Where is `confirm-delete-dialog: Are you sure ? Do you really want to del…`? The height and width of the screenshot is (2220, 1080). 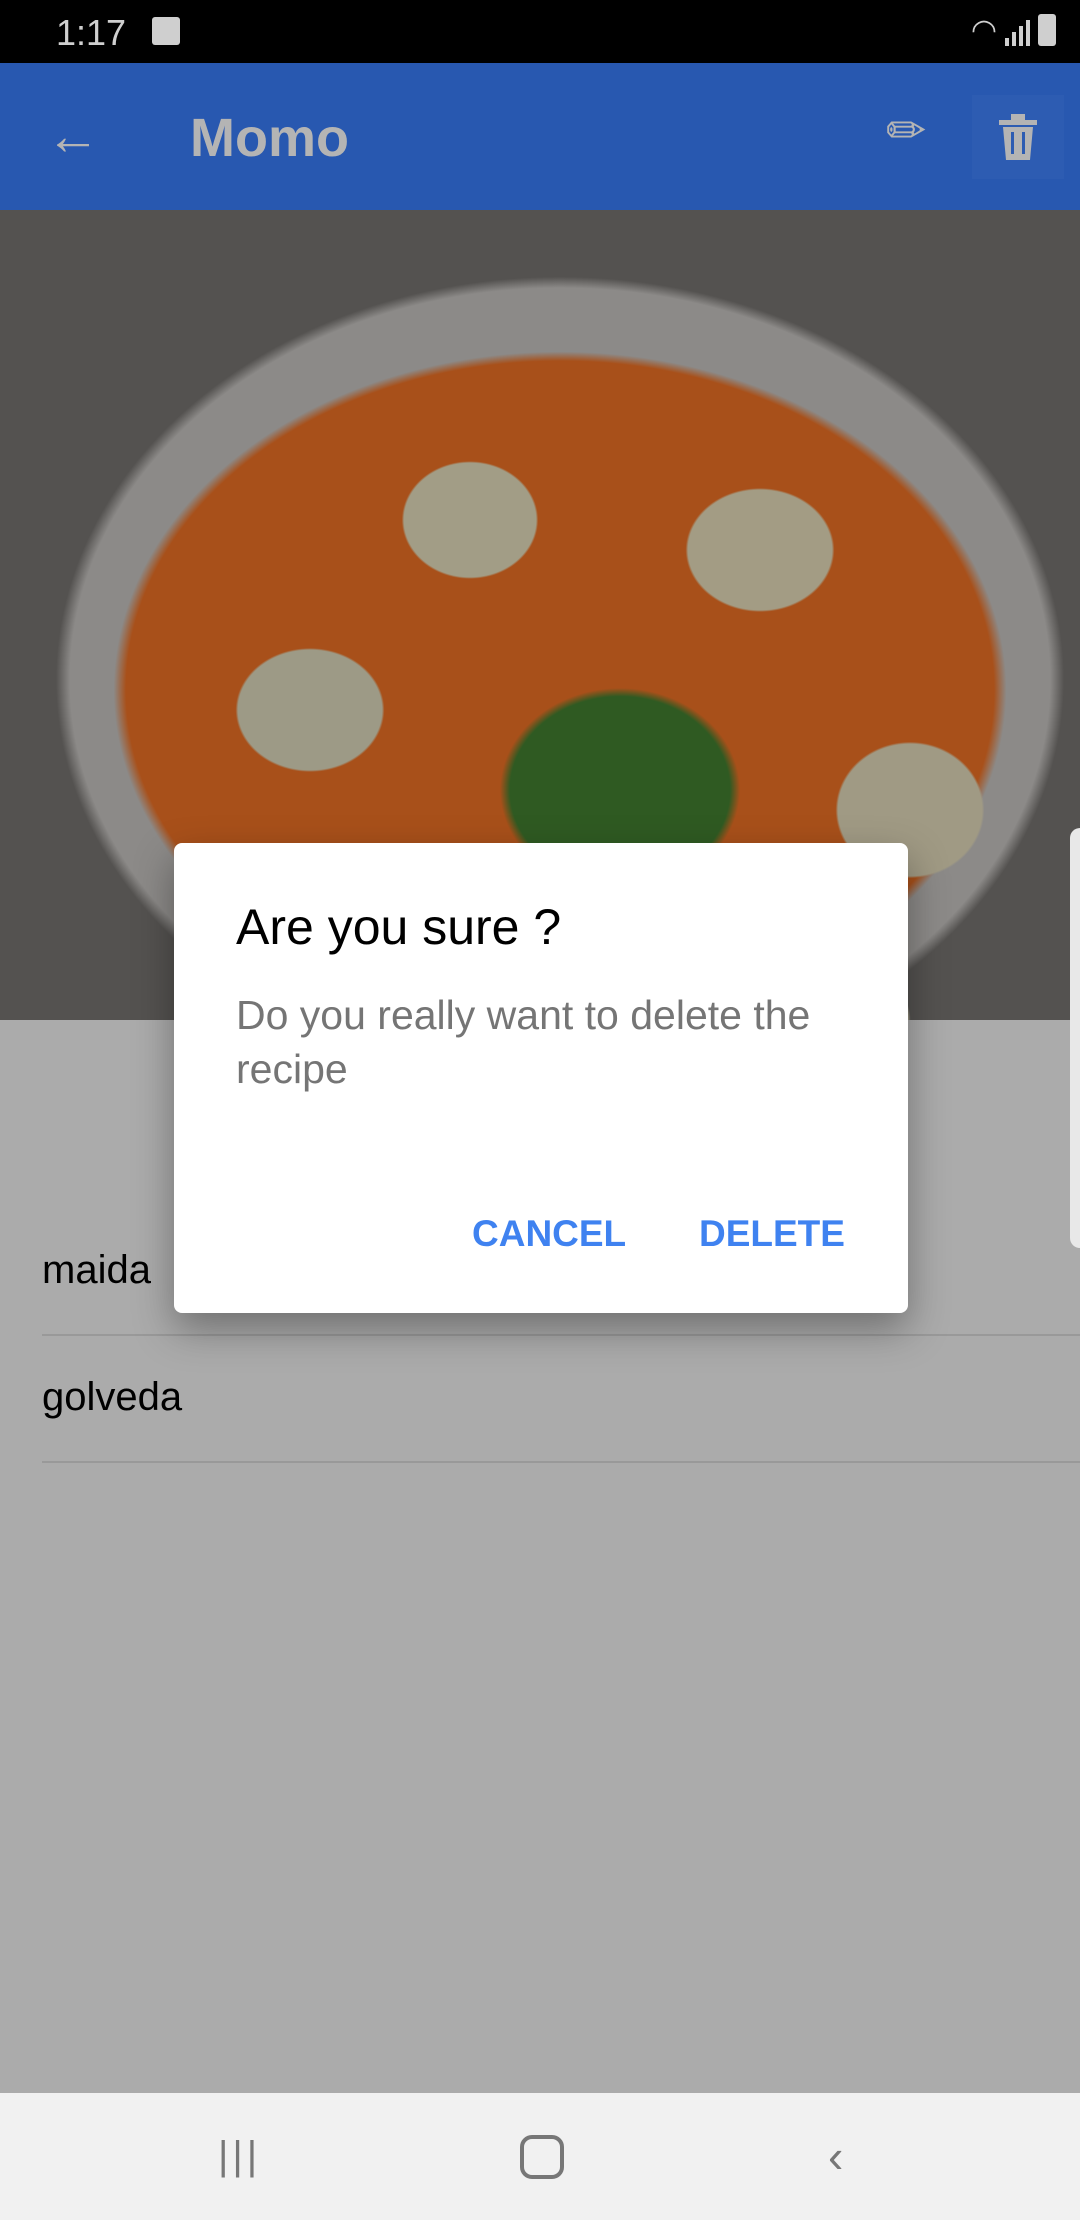 confirm-delete-dialog: Are you sure ? Do you really want to del… is located at coordinates (541, 1078).